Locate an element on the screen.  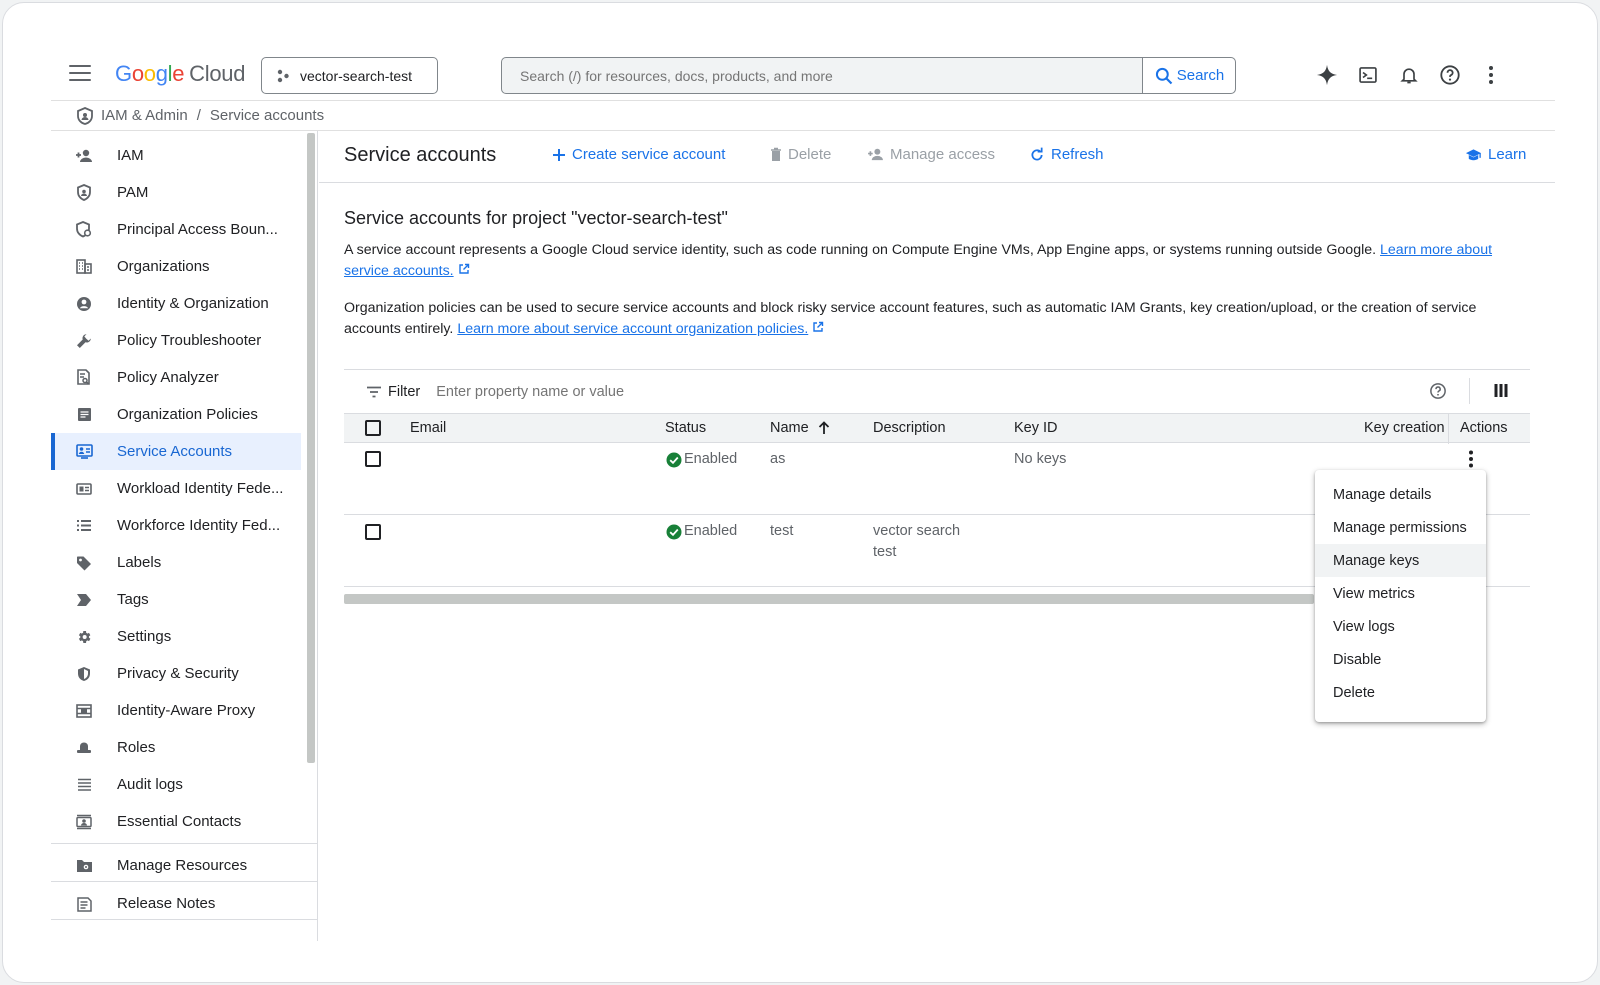
list-box-icon is located at coordinates (84, 415).